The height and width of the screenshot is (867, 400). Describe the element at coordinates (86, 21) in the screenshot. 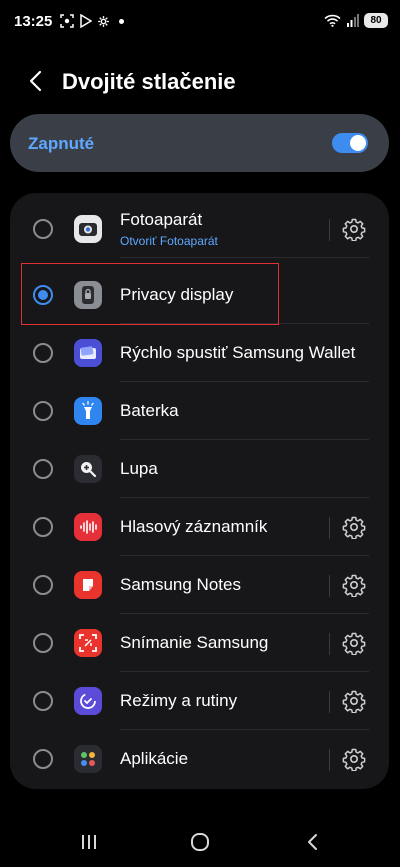

I see `play-store-icon` at that location.